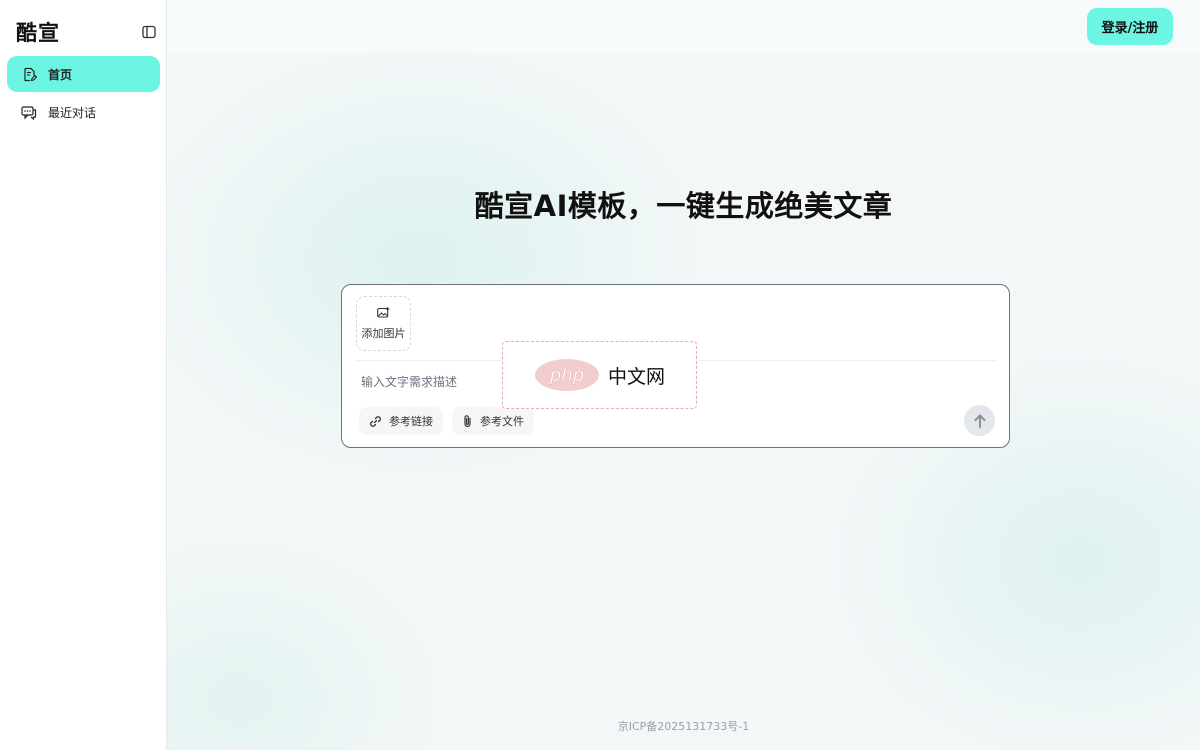  Describe the element at coordinates (29, 112) in the screenshot. I see `chat-bubbles-icon` at that location.